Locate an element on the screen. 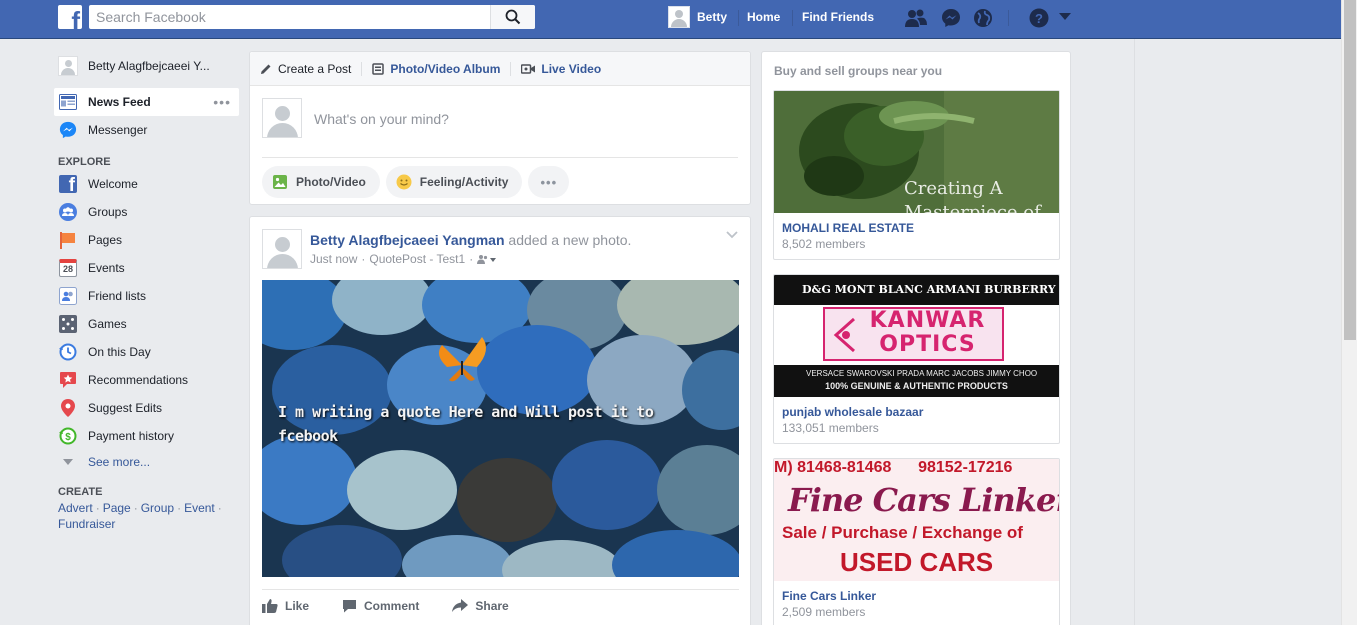 The height and width of the screenshot is (625, 1357). tab-create-post: Create a Post is located at coordinates (305, 69).